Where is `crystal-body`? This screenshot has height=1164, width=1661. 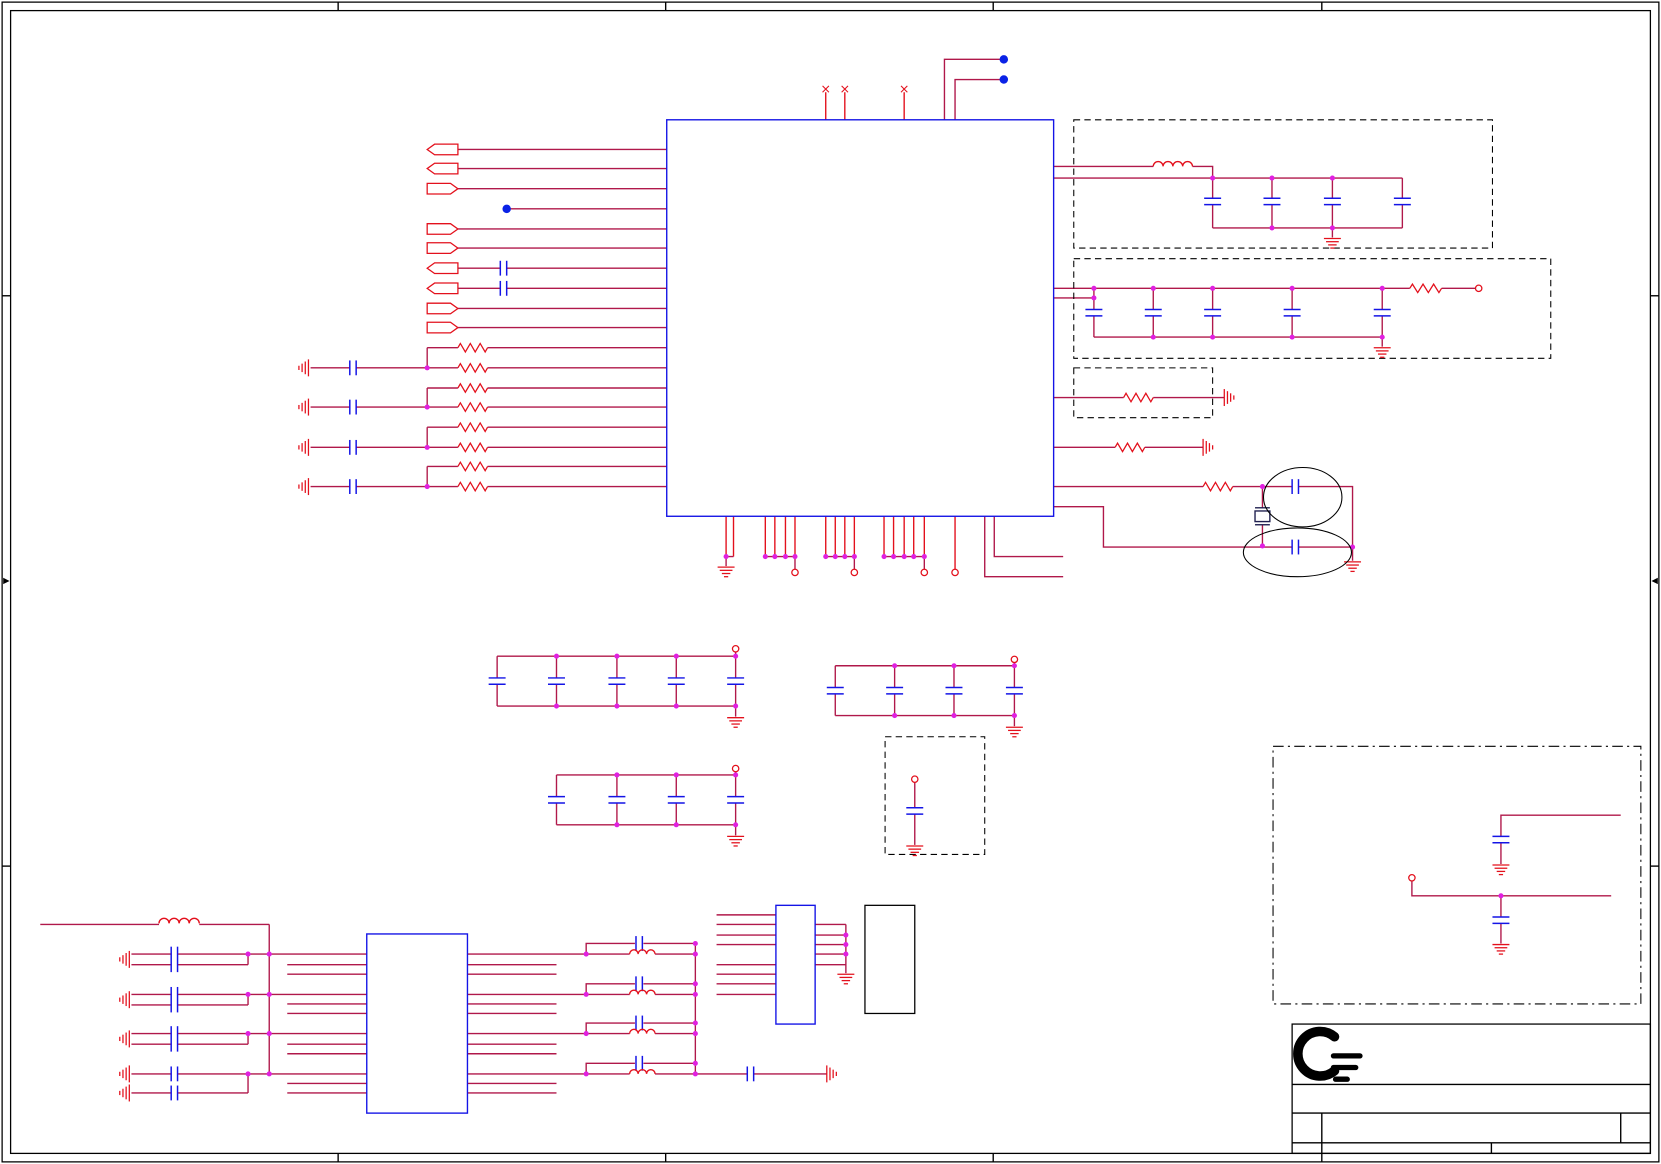
crystal-body is located at coordinates (1262, 516).